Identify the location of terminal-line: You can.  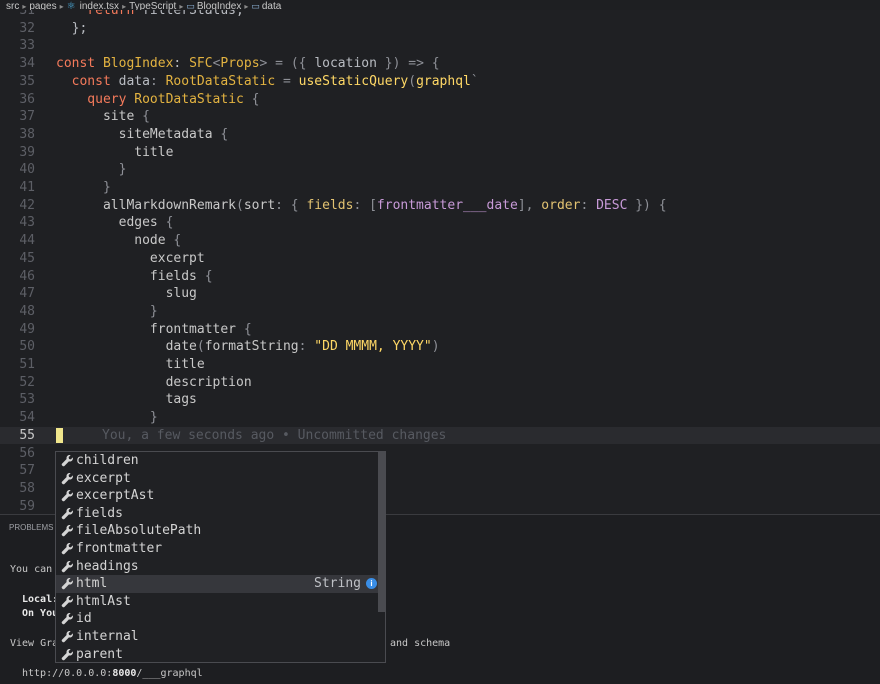
(31, 569).